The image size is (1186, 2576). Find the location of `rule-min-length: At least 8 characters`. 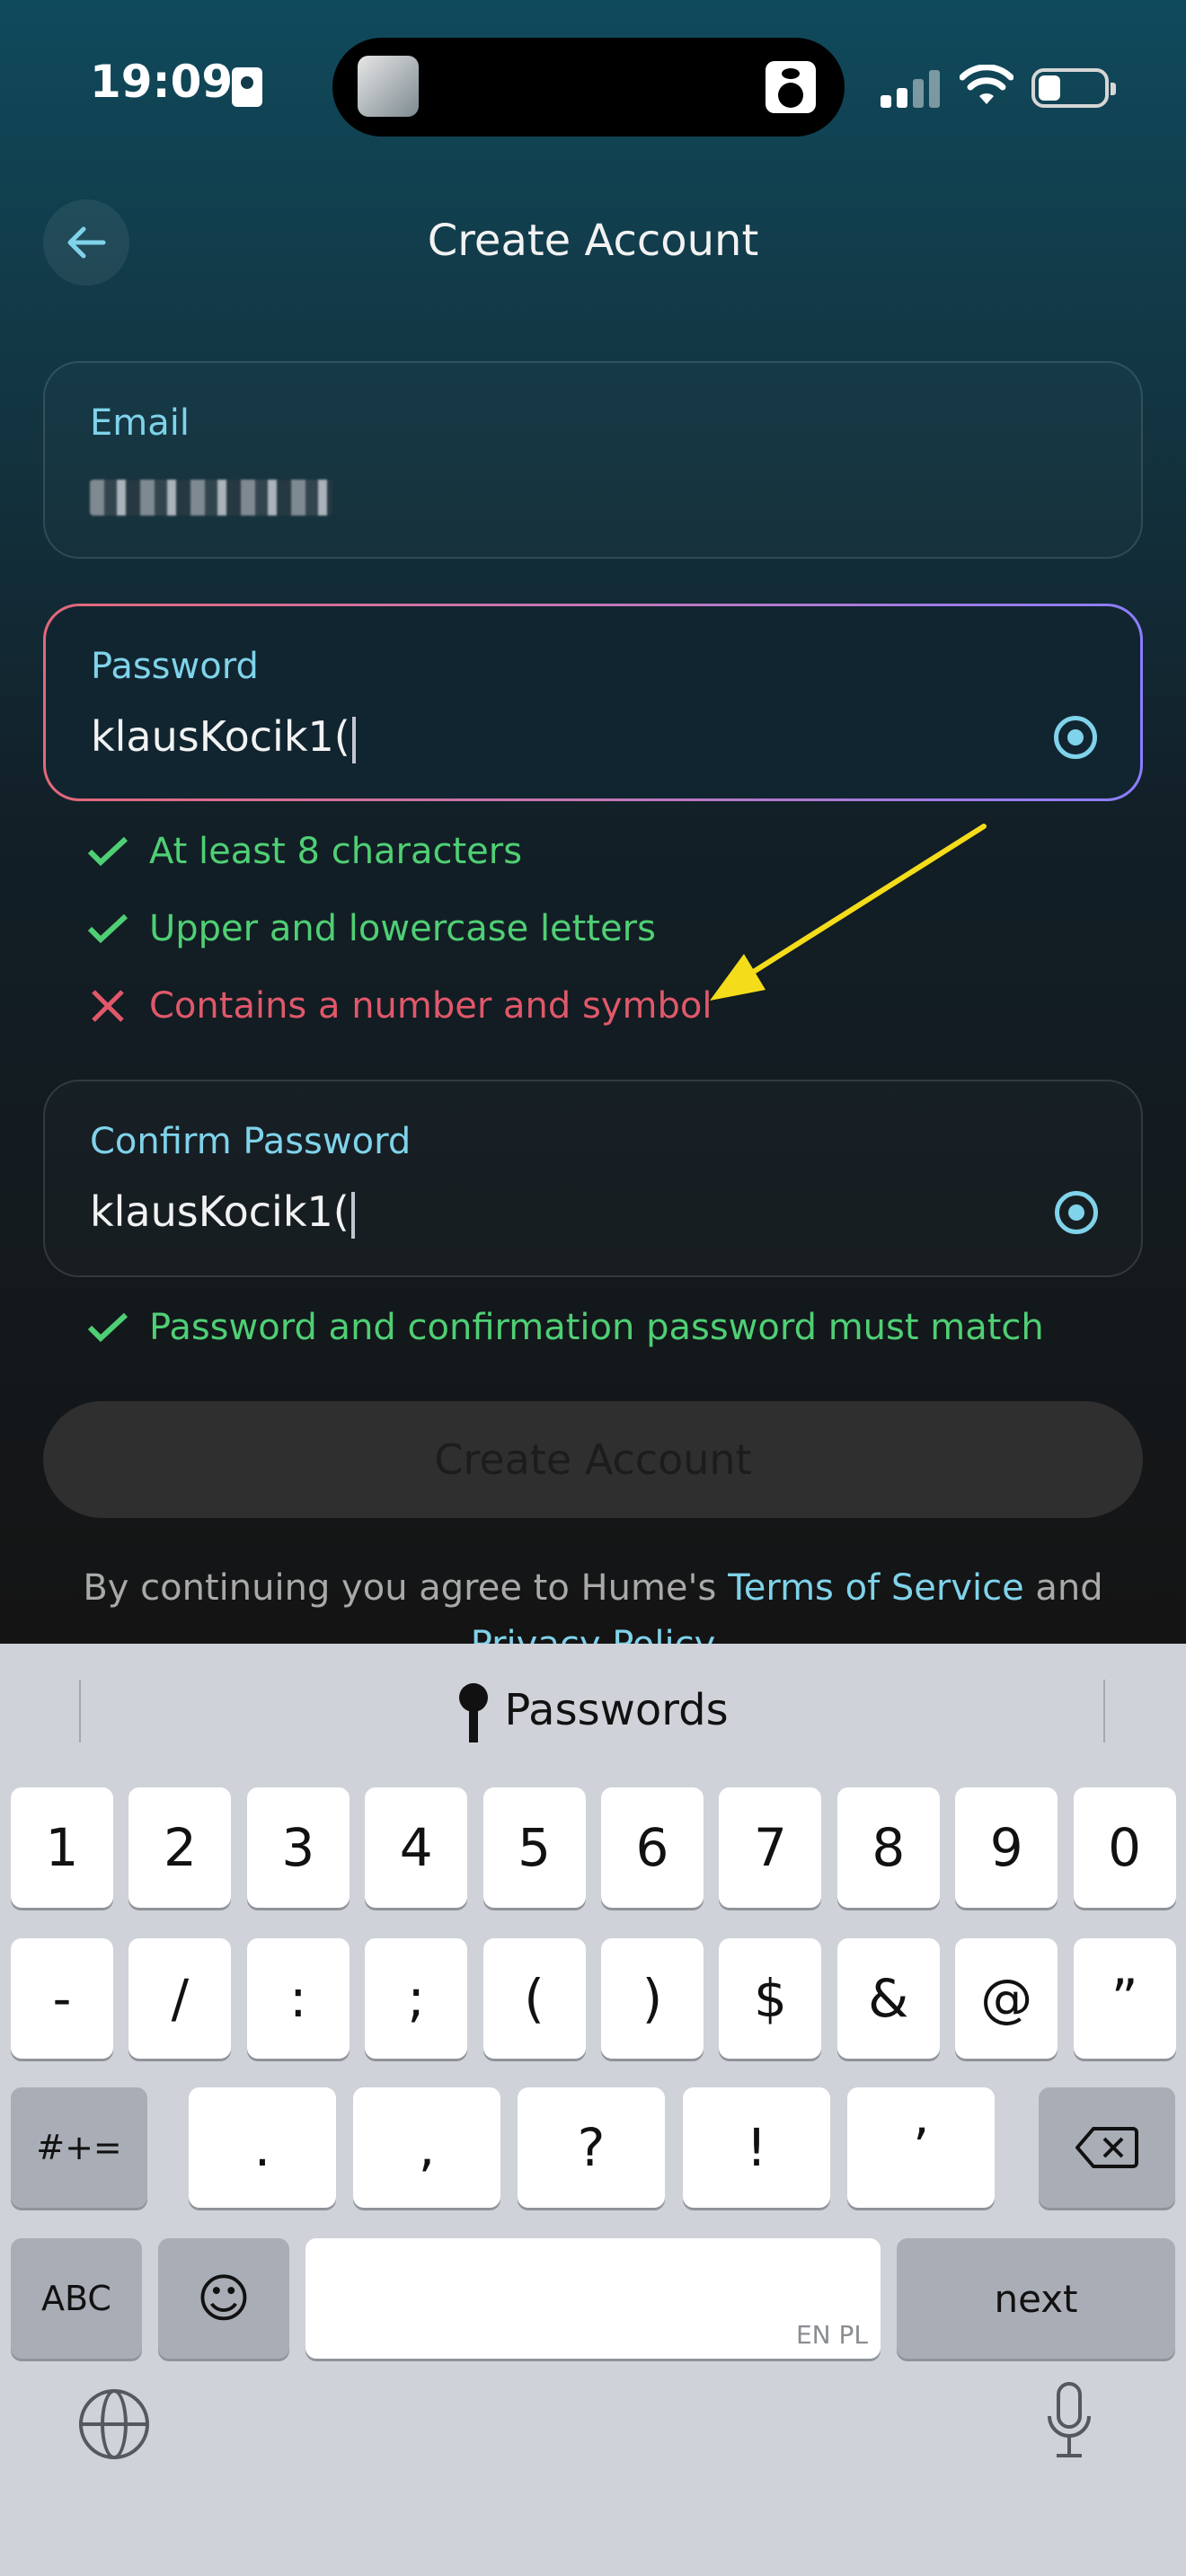

rule-min-length: At least 8 characters is located at coordinates (304, 851).